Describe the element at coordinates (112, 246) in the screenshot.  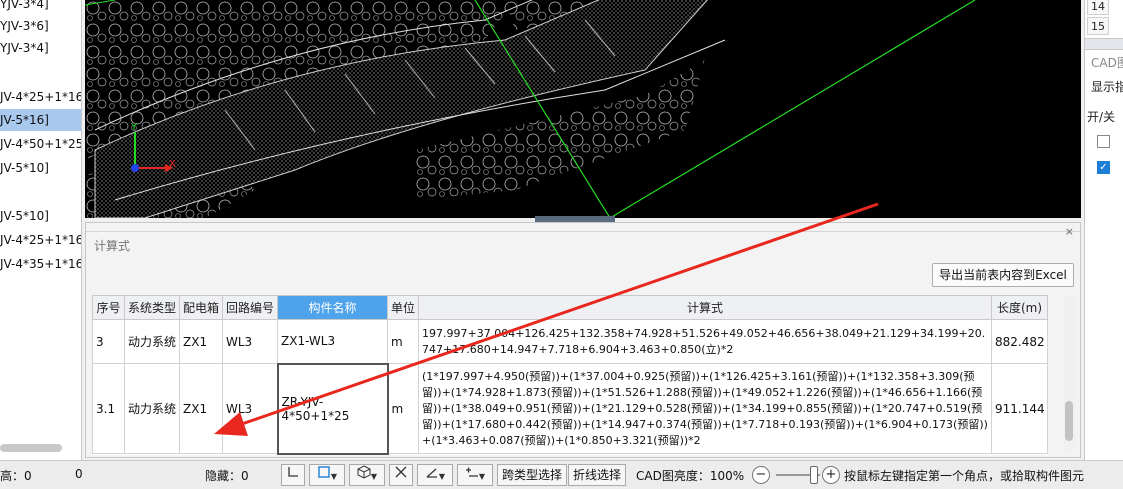
I see `calc-panel-title: 计算式` at that location.